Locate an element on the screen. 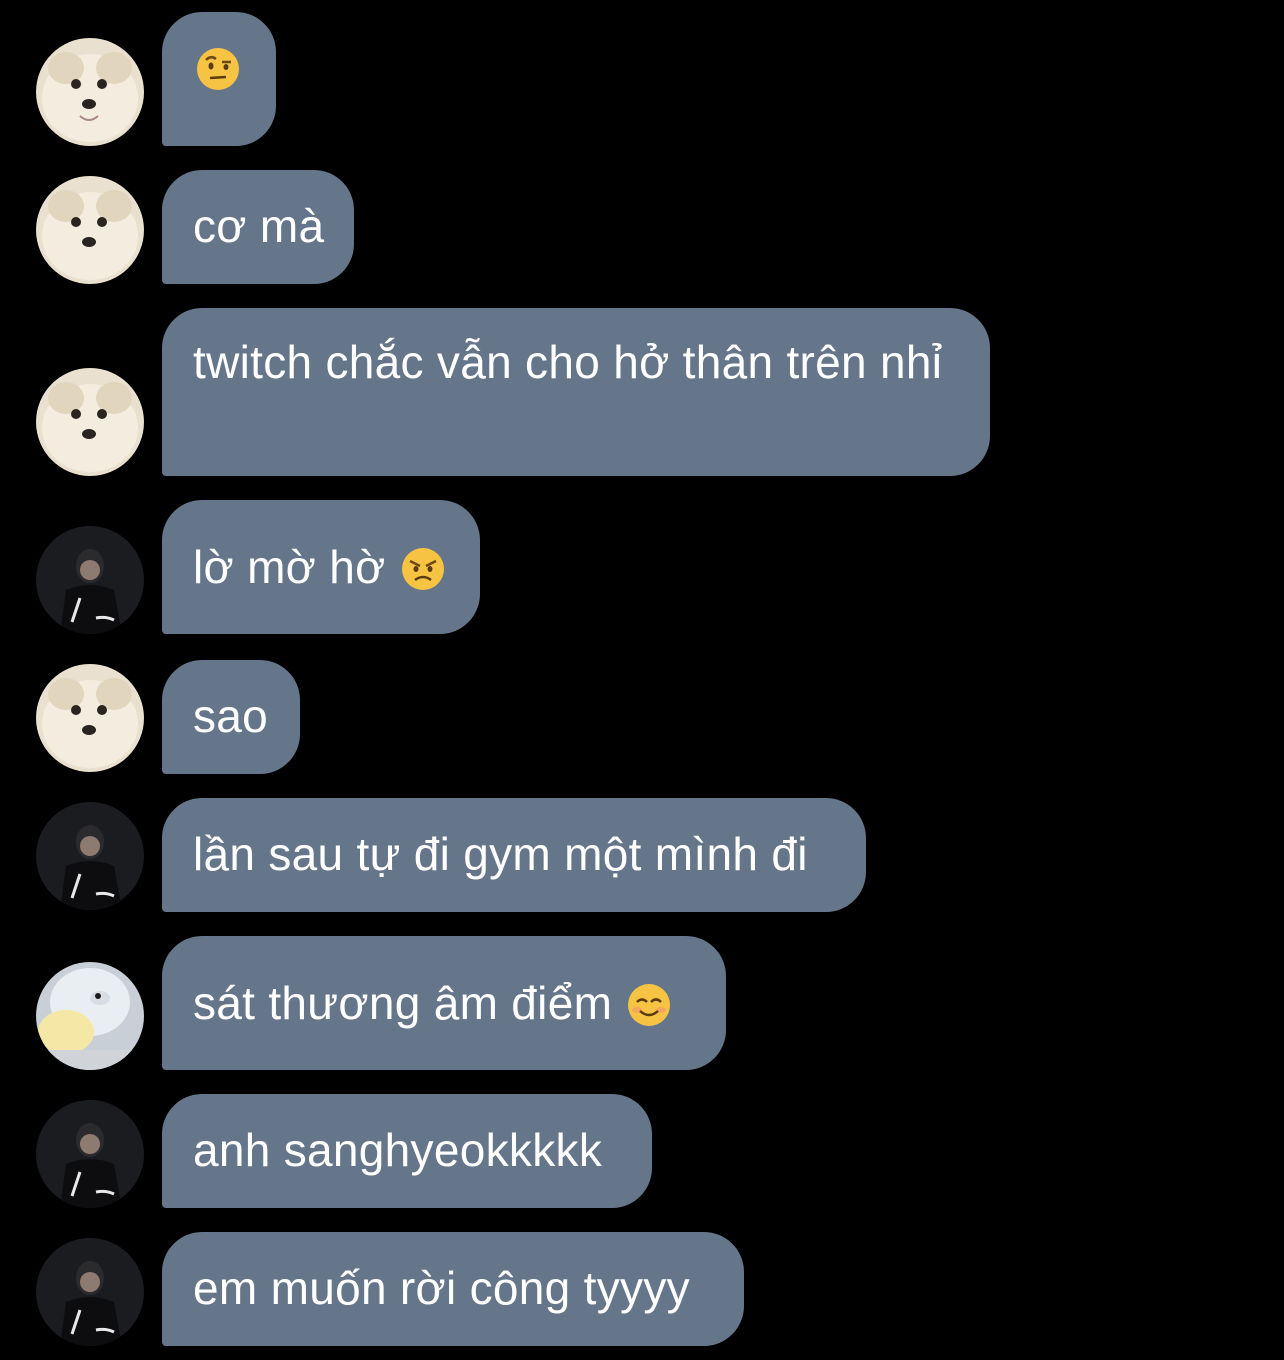 Image resolution: width=1284 pixels, height=1360 pixels. face-with-raised-eyebrow-emoji is located at coordinates (218, 69).